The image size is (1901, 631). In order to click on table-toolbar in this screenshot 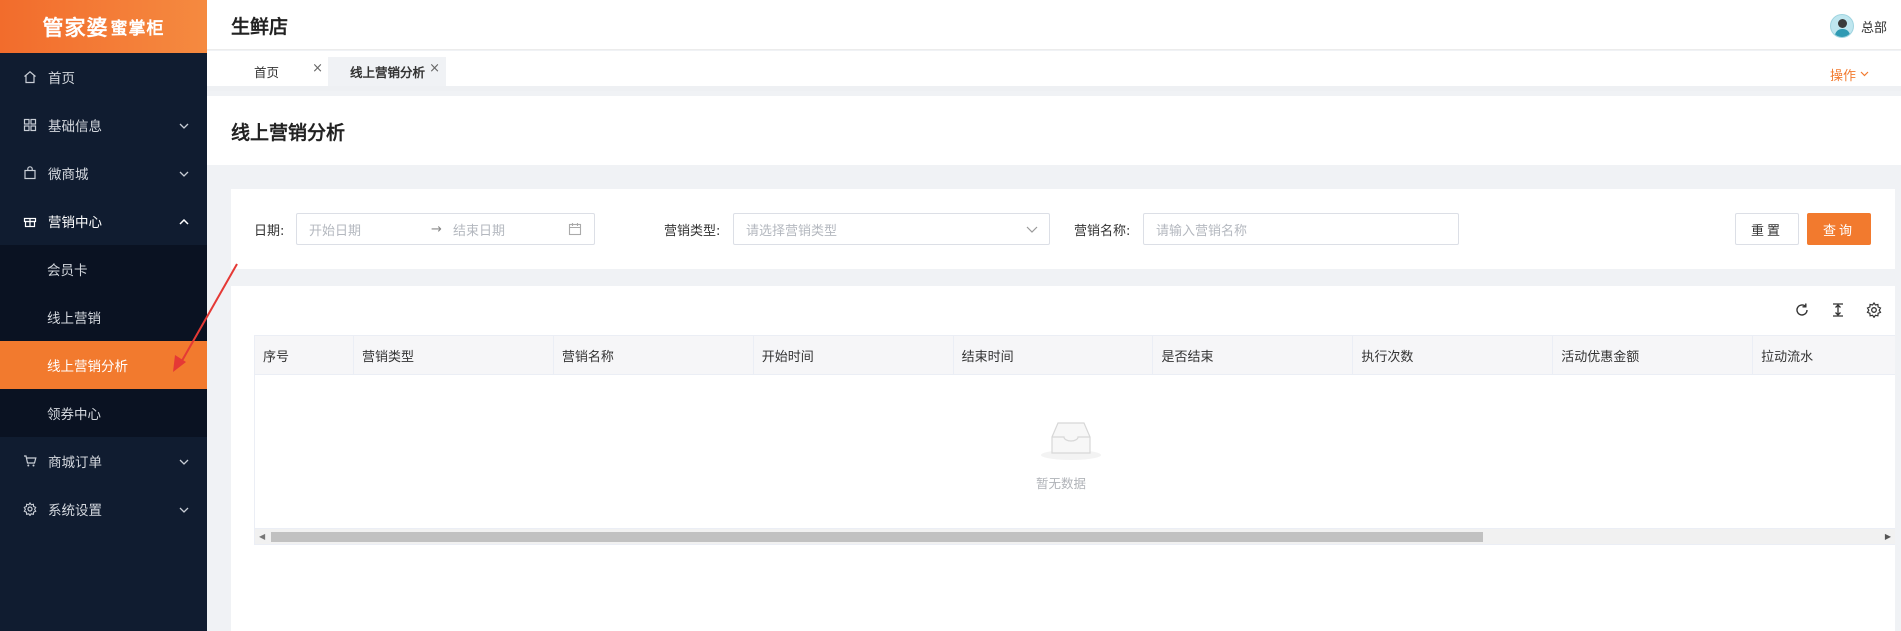, I will do `click(1837, 309)`.